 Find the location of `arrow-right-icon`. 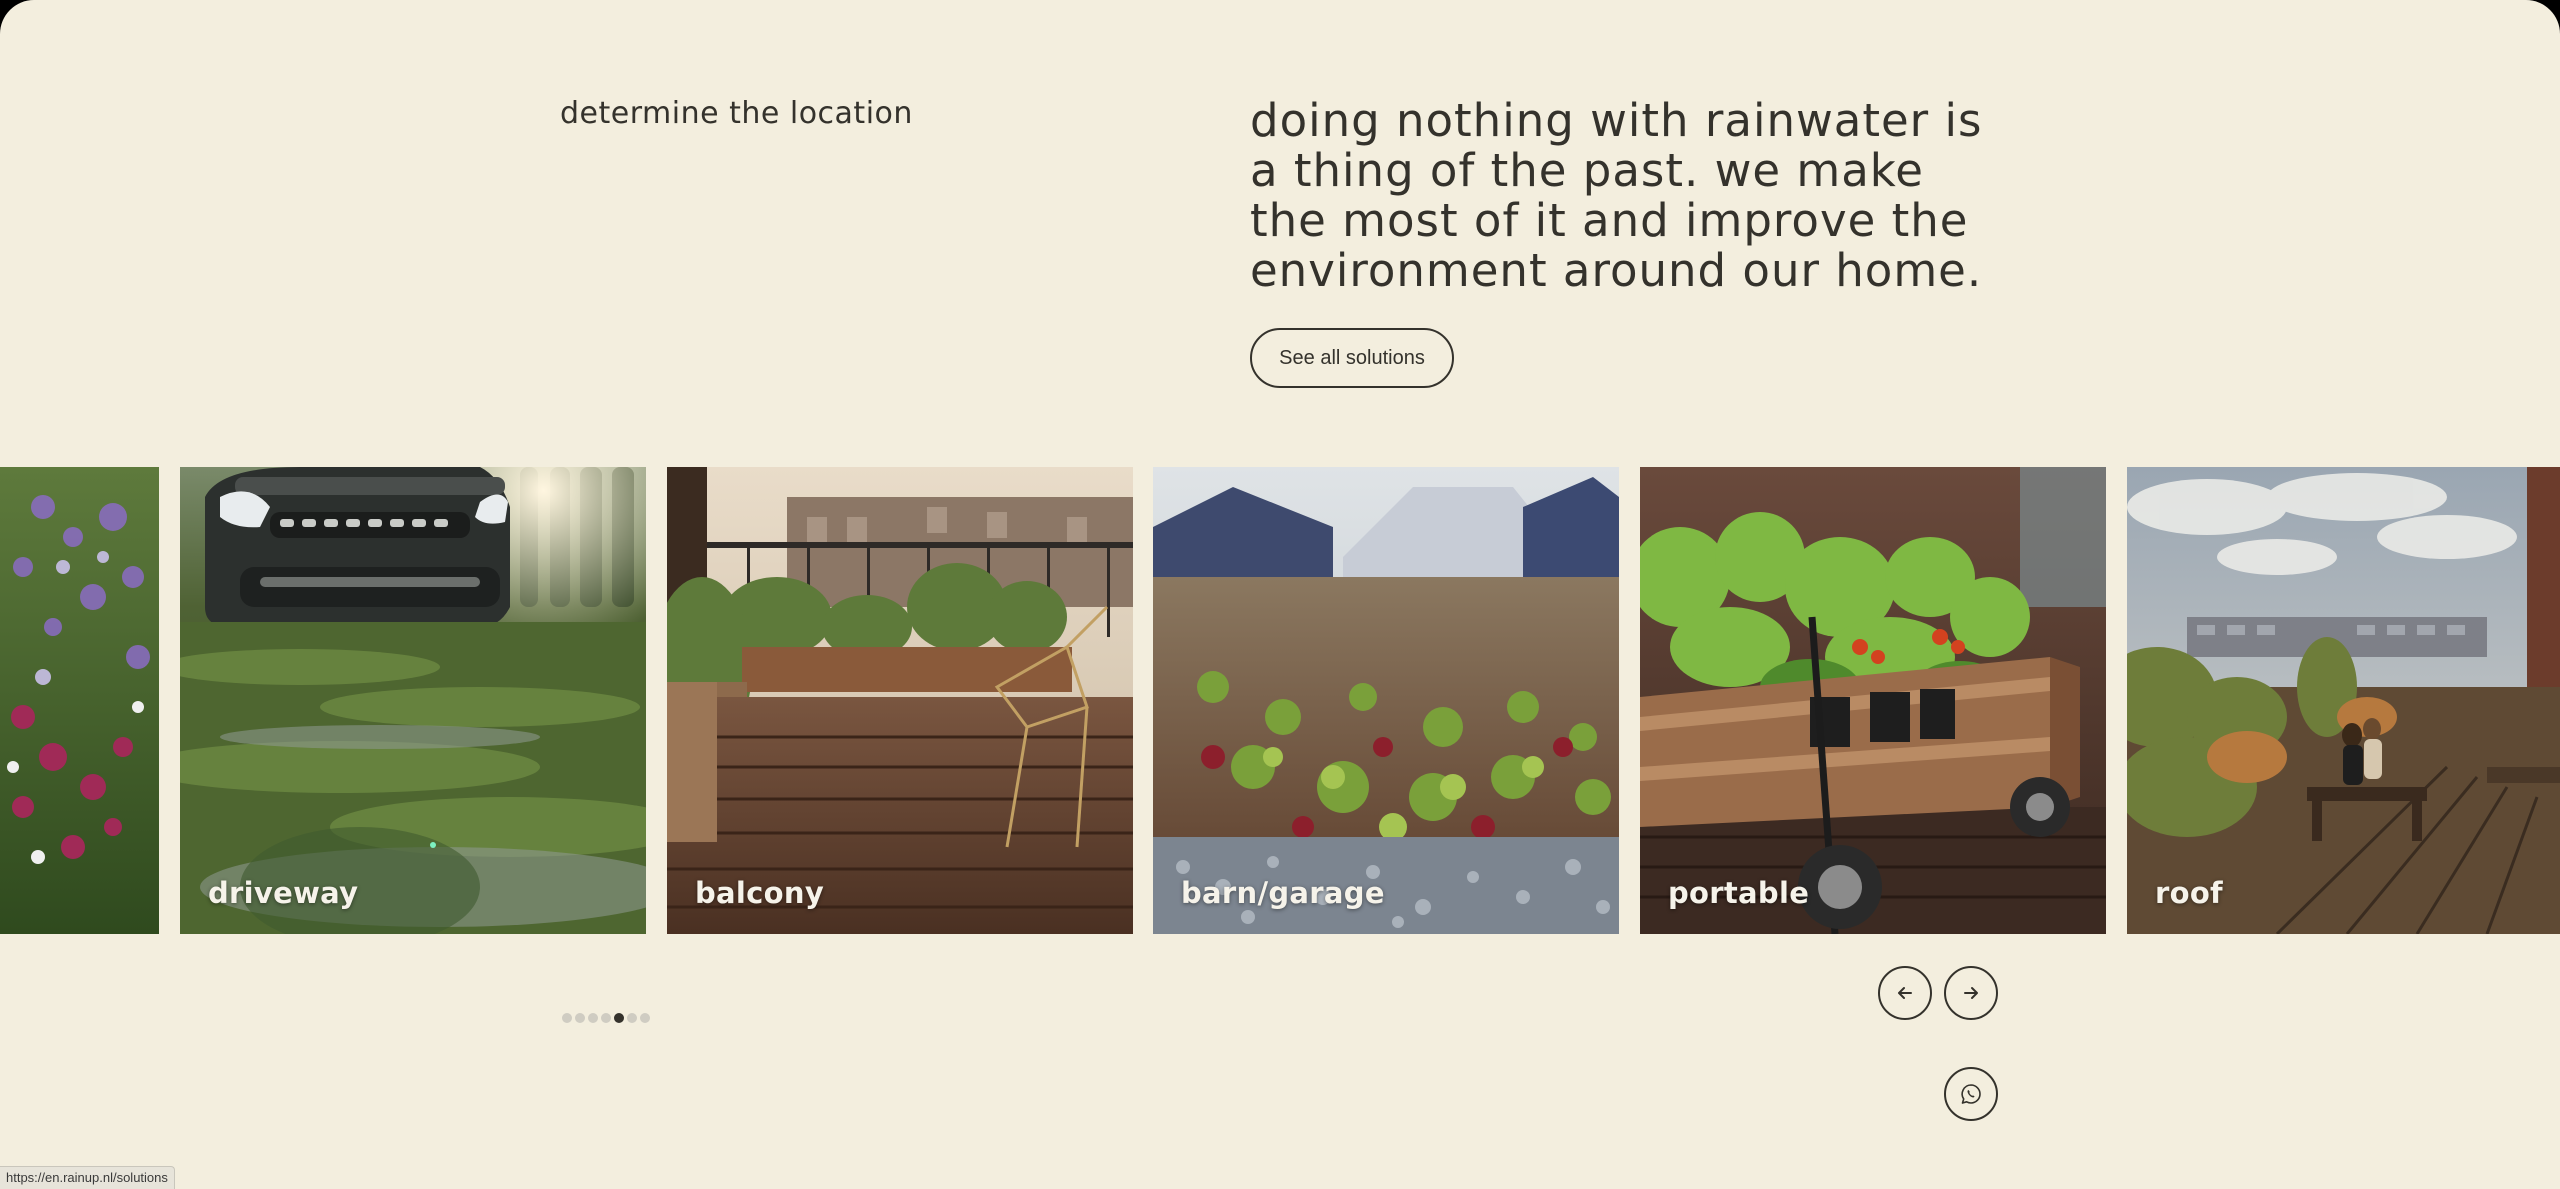

arrow-right-icon is located at coordinates (1971, 993).